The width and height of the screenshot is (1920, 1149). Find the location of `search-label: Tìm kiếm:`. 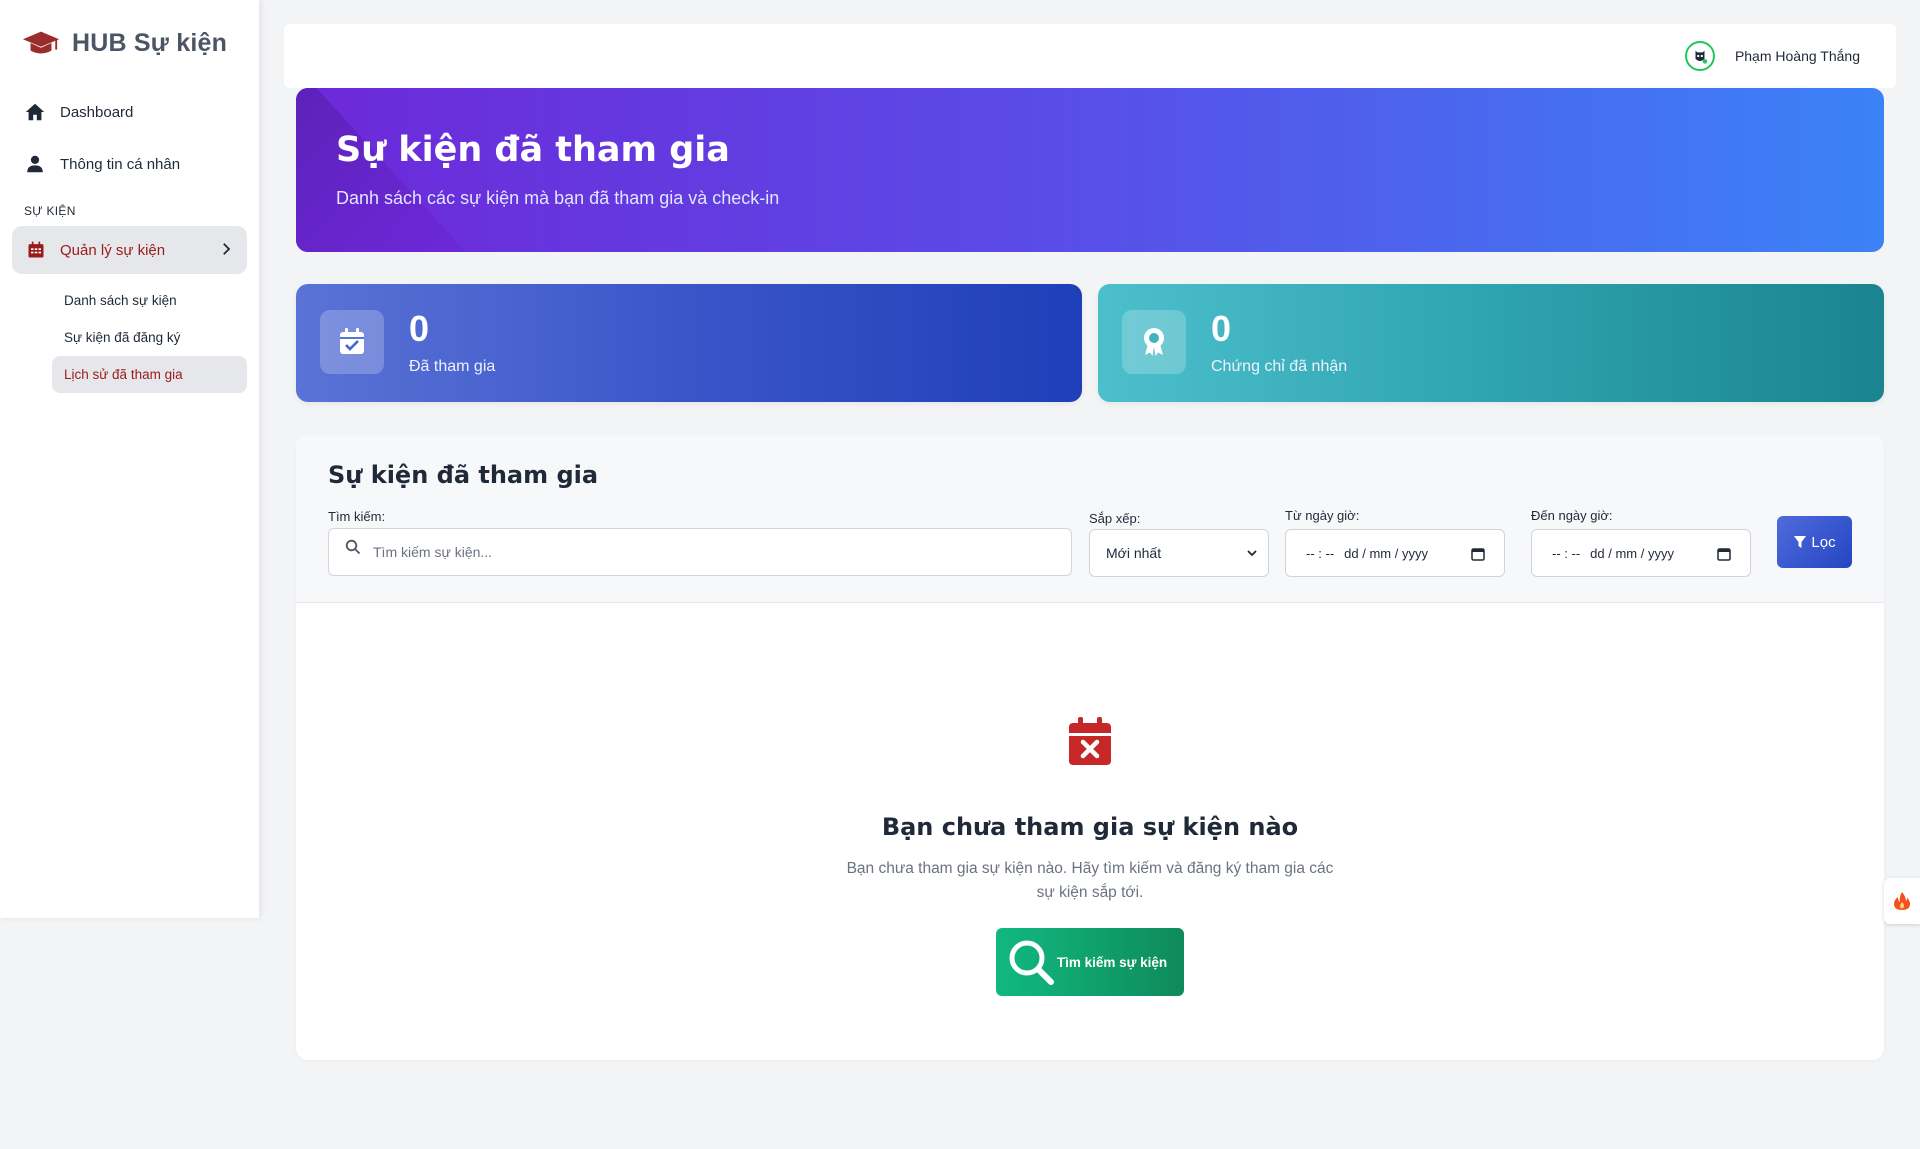

search-label: Tìm kiếm: is located at coordinates (357, 516).